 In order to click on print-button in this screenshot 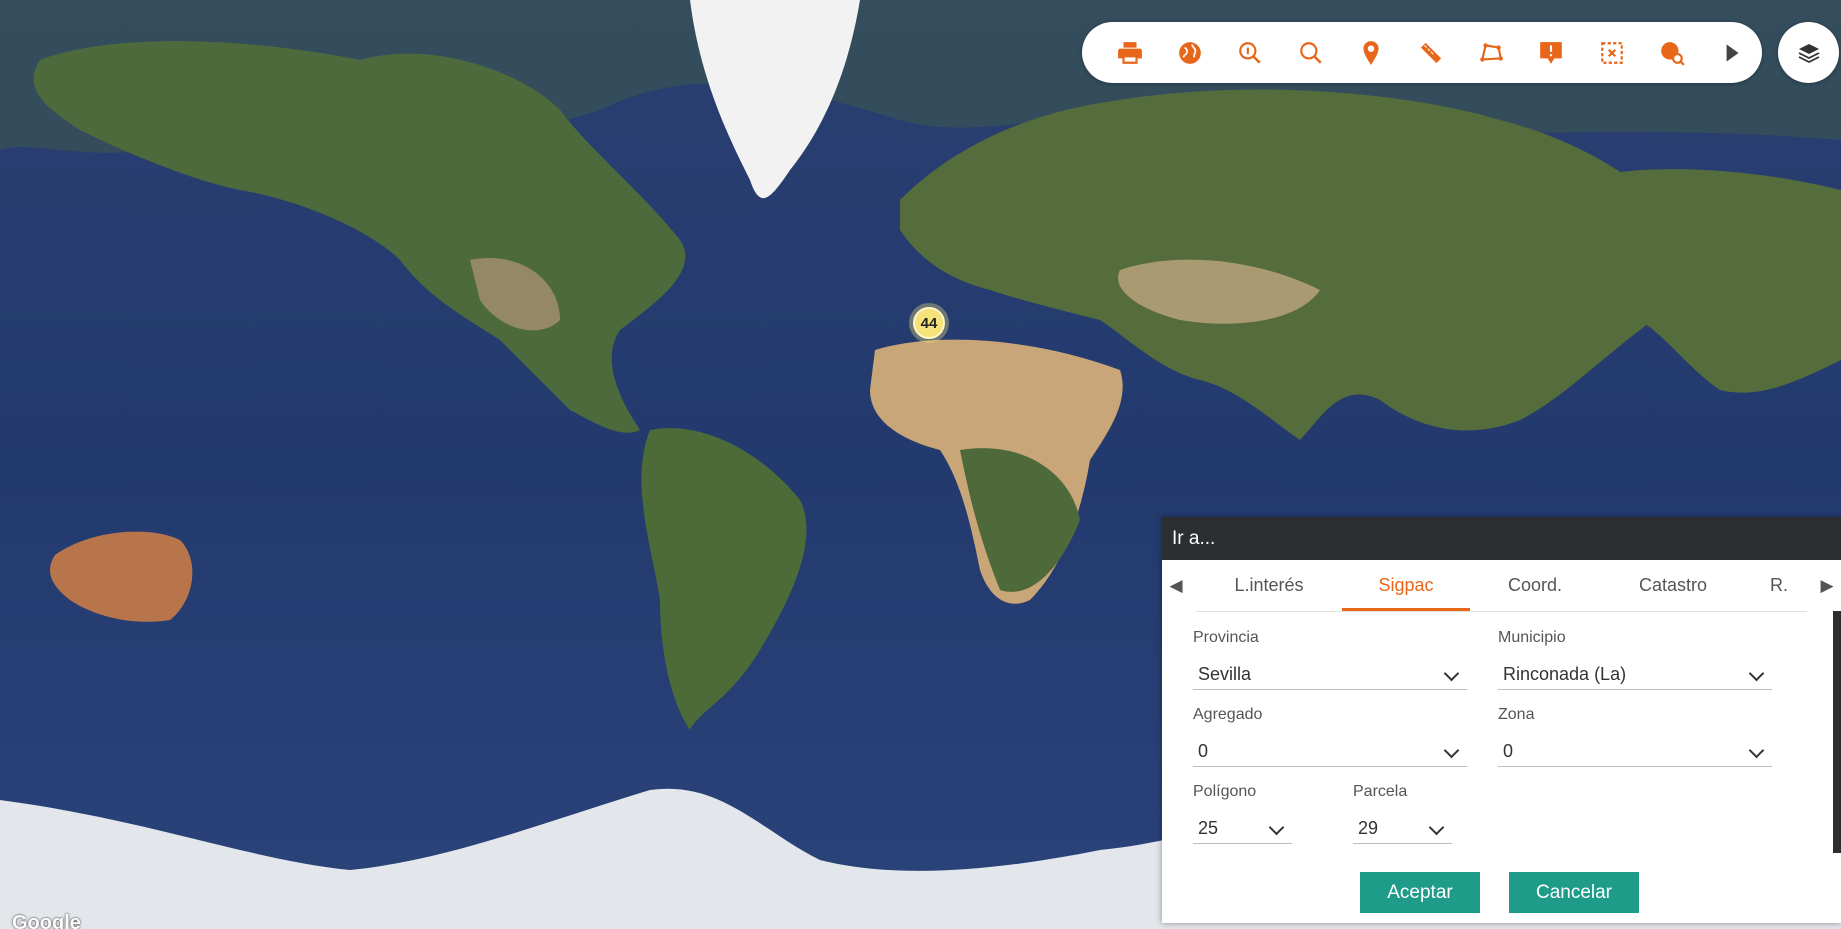, I will do `click(1130, 52)`.